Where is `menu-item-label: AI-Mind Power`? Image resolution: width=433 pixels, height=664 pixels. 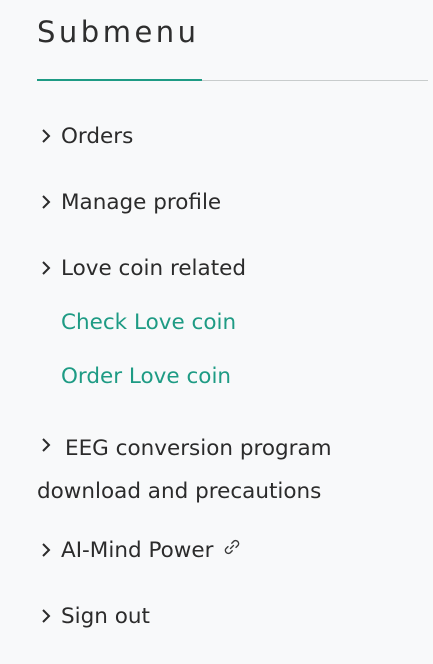 menu-item-label: AI-Mind Power is located at coordinates (137, 550).